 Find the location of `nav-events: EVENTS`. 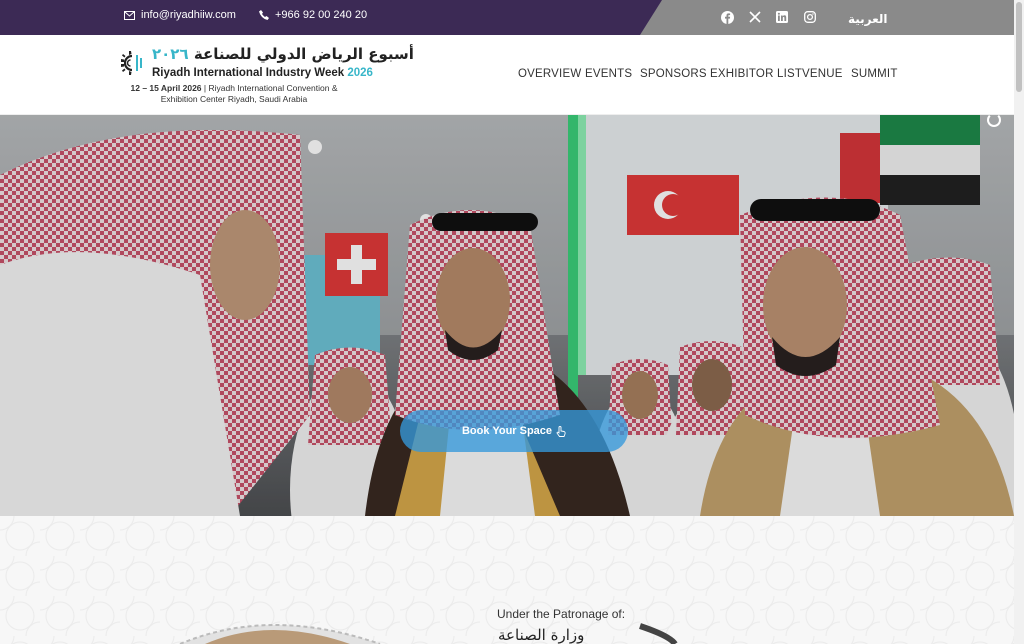

nav-events: EVENTS is located at coordinates (608, 74).